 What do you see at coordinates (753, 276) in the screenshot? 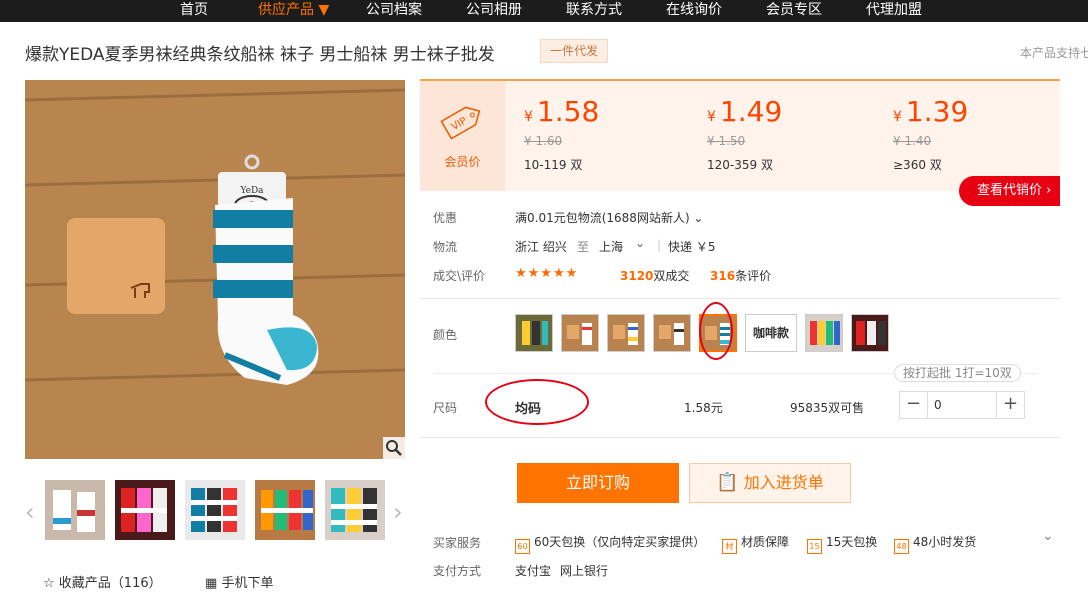
I see `review-count-unit: 条评价` at bounding box center [753, 276].